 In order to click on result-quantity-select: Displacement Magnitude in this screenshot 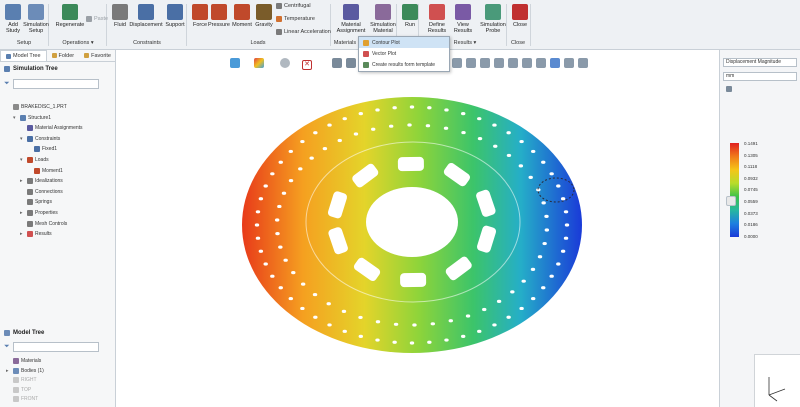, I will do `click(760, 62)`.